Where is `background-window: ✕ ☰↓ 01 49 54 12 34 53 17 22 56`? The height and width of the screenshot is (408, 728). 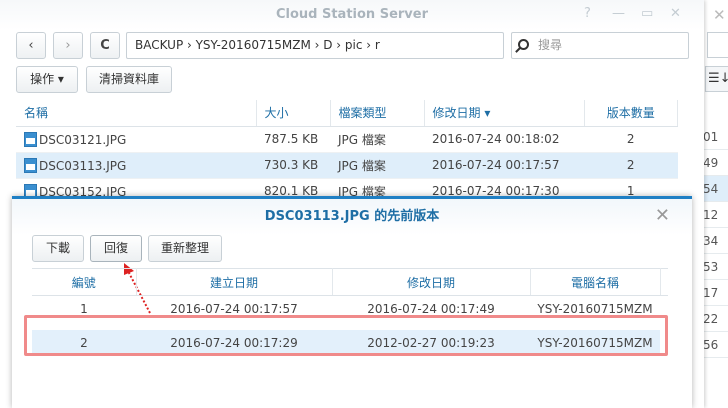
background-window: ✕ ☰↓ 01 49 54 12 34 53 17 22 56 is located at coordinates (714, 204).